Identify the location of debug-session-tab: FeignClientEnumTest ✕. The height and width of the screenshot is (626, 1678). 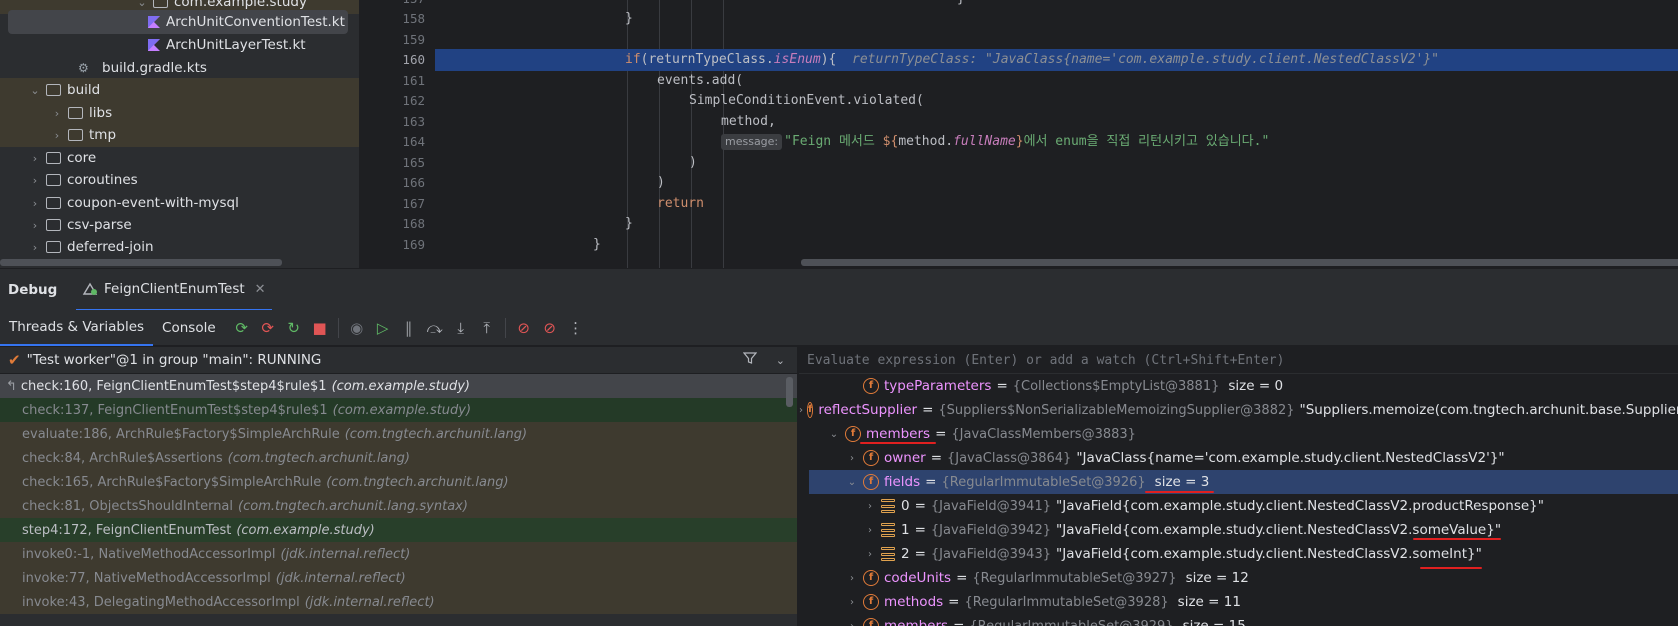
(174, 290).